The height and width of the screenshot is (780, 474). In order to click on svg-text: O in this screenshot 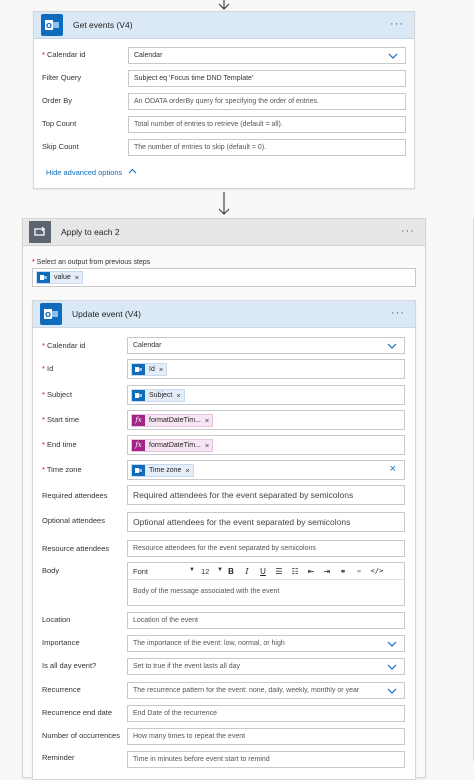, I will do `click(48, 315)`.